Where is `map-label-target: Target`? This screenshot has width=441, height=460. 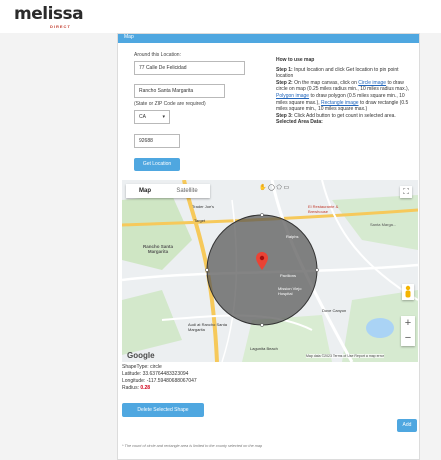
map-label-target: Target is located at coordinates (200, 220).